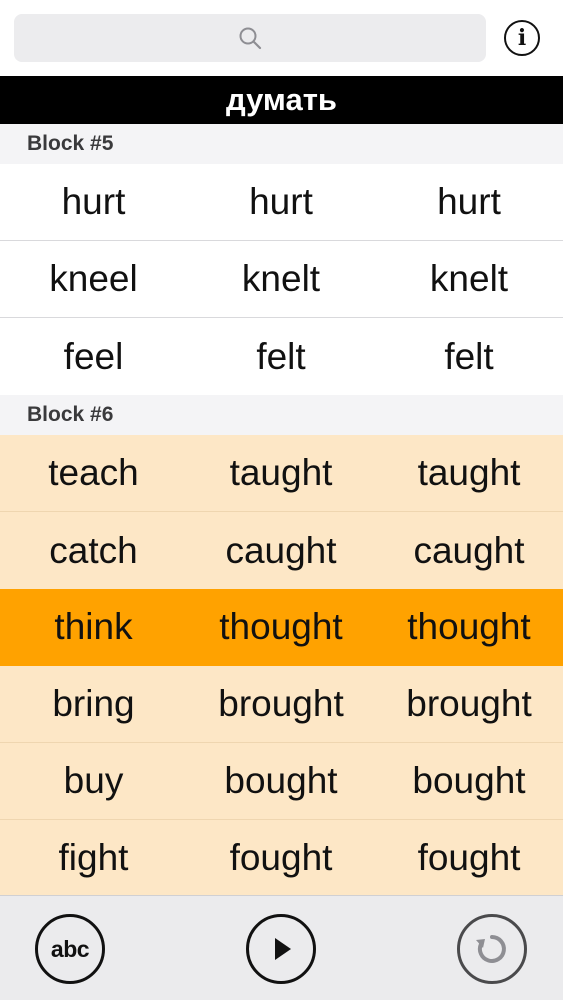 This screenshot has height=1000, width=563. I want to click on verb-past-simple: fought, so click(281, 857).